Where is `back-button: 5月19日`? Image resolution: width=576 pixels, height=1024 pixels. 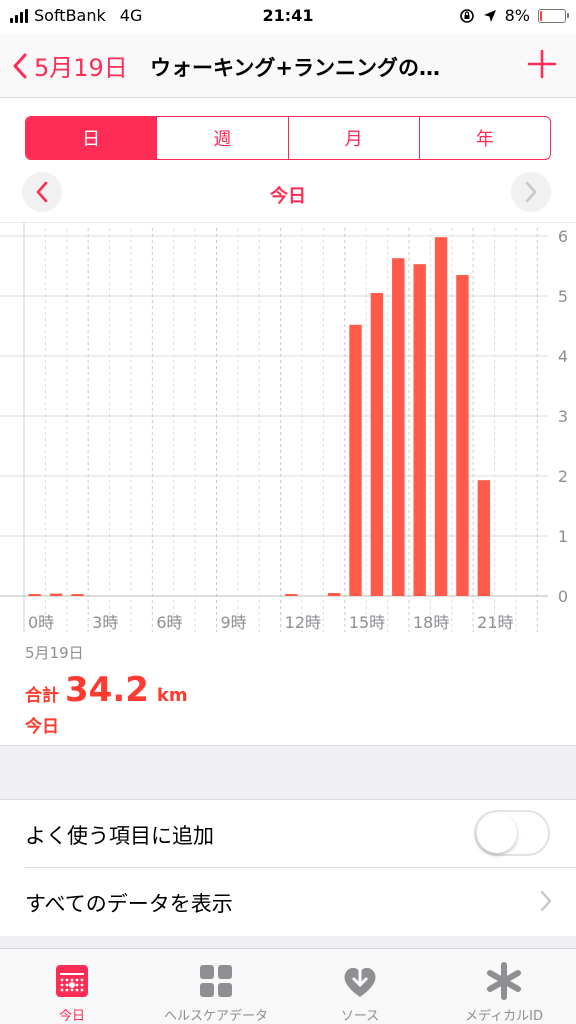
back-button: 5月19日 is located at coordinates (70, 65).